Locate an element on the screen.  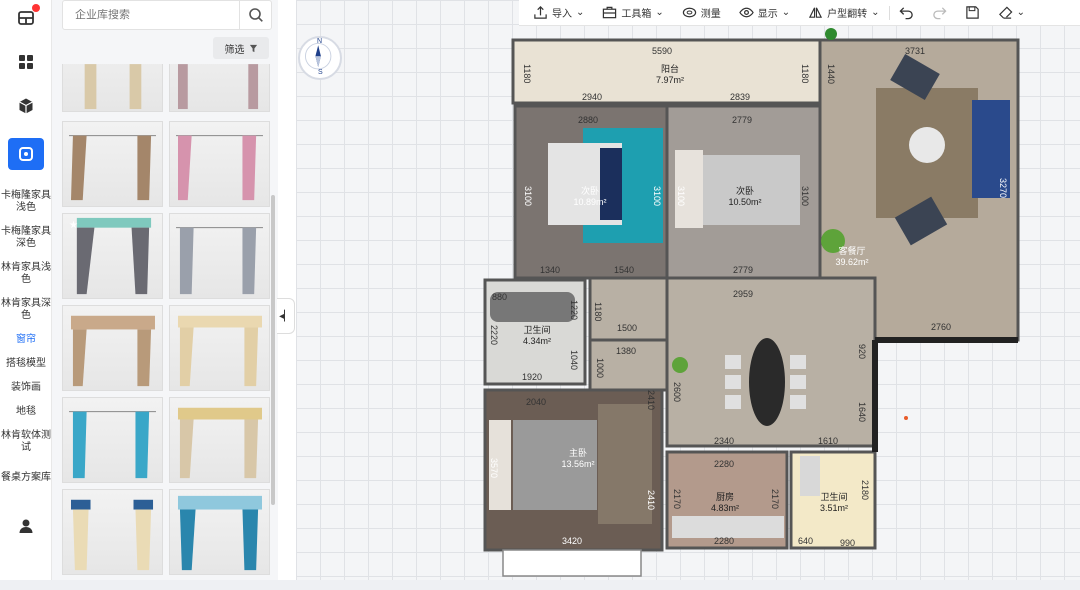
dimension-label: 2220 is located at coordinates (494, 335).